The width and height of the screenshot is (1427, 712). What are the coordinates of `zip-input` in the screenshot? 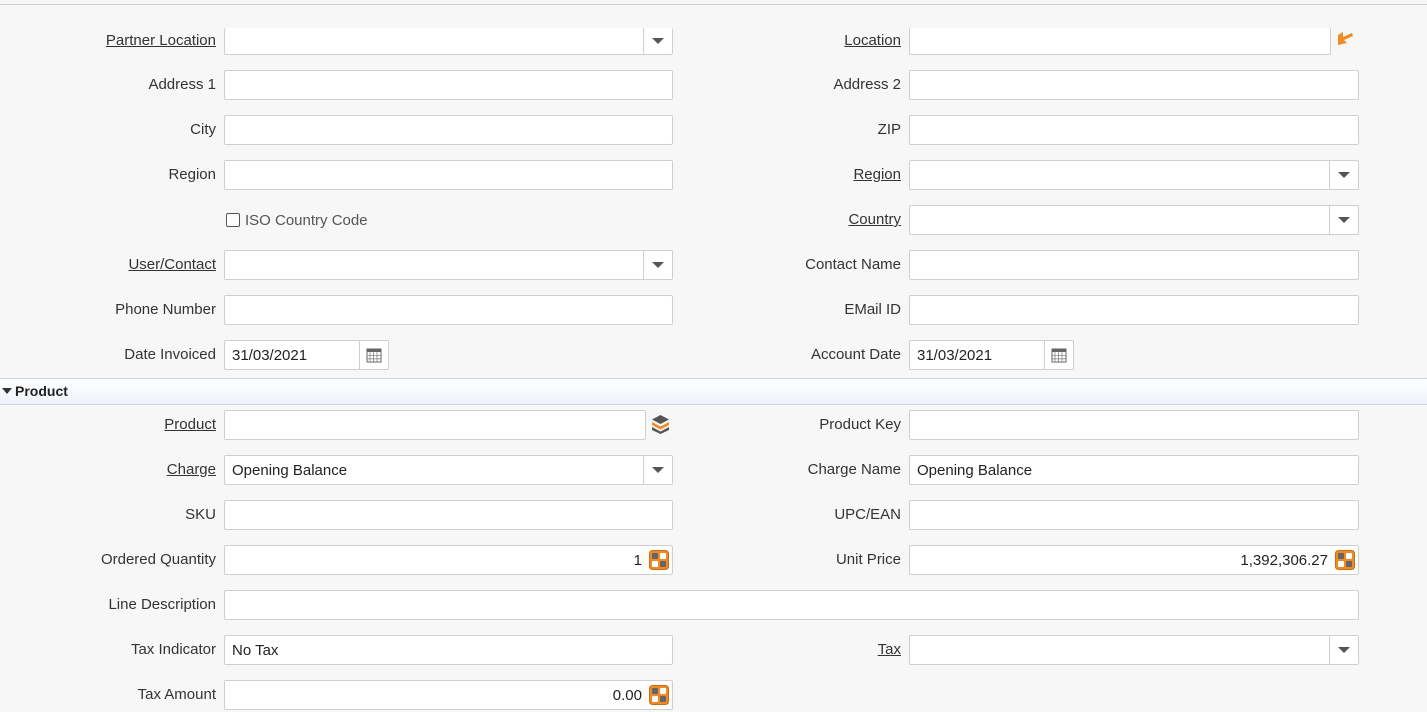 It's located at (1134, 130).